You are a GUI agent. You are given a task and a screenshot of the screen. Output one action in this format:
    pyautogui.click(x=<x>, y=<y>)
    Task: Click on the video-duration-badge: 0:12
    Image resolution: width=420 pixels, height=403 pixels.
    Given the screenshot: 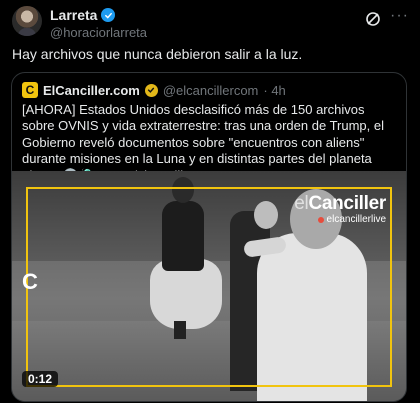 What is the action you would take?
    pyautogui.click(x=40, y=379)
    